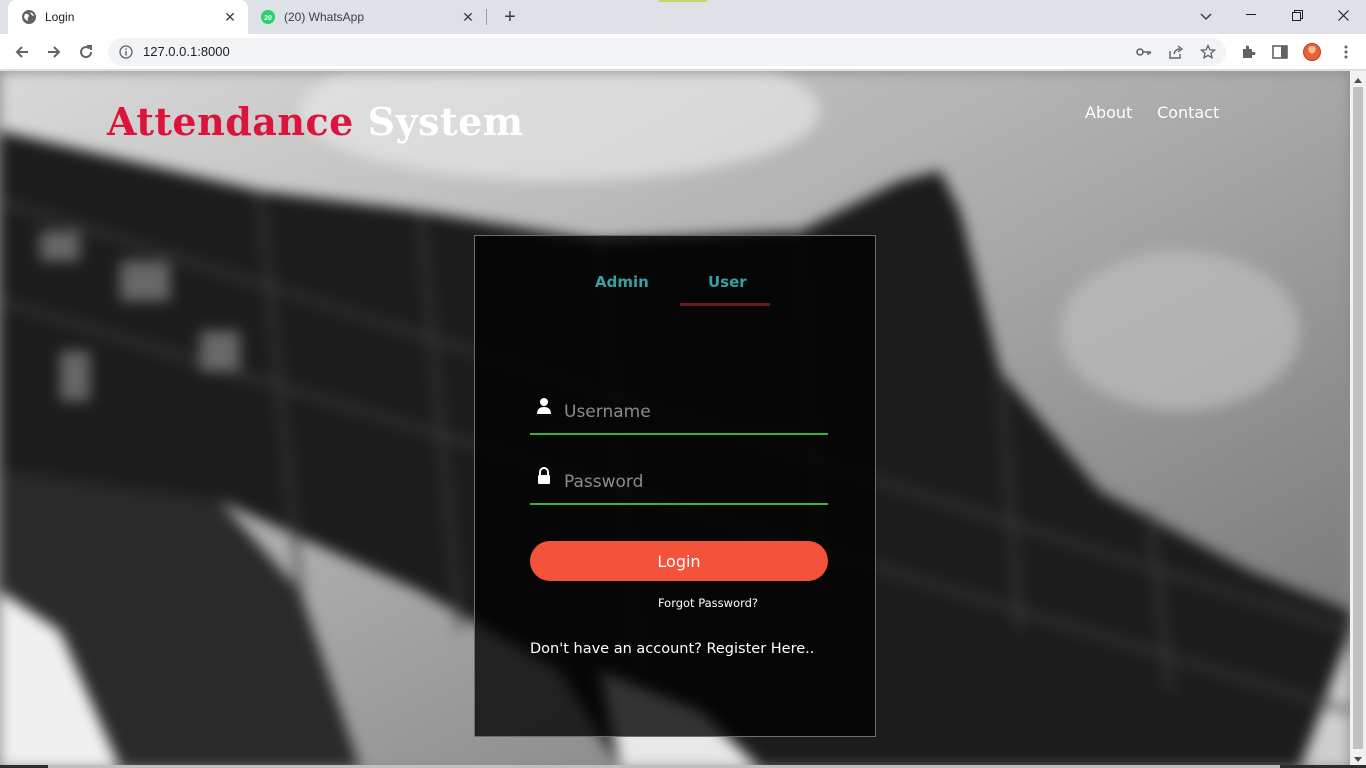  I want to click on tab-divider, so click(486, 17).